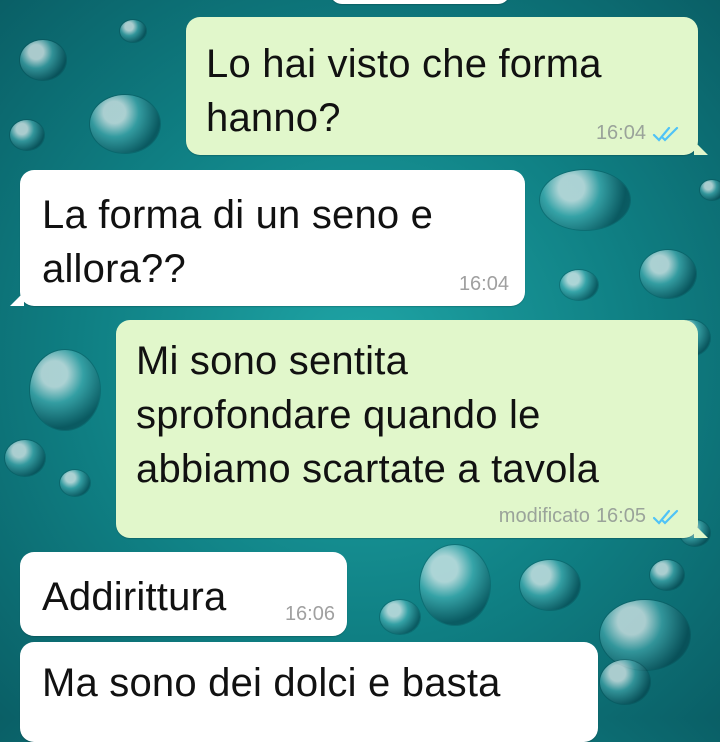 This screenshot has width=720, height=742. What do you see at coordinates (271, 683) in the screenshot?
I see `message-text: Ma sono dei dolci e basta` at bounding box center [271, 683].